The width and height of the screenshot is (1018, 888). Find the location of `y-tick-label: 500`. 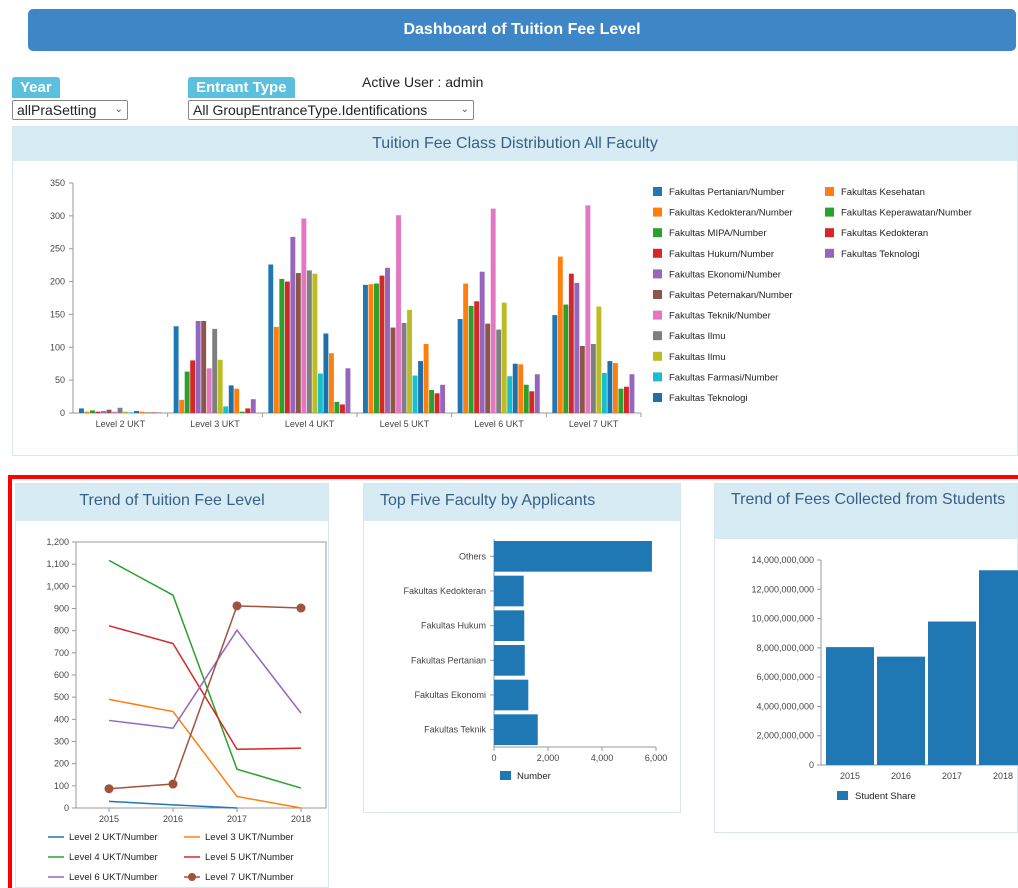

y-tick-label: 500 is located at coordinates (61, 697).